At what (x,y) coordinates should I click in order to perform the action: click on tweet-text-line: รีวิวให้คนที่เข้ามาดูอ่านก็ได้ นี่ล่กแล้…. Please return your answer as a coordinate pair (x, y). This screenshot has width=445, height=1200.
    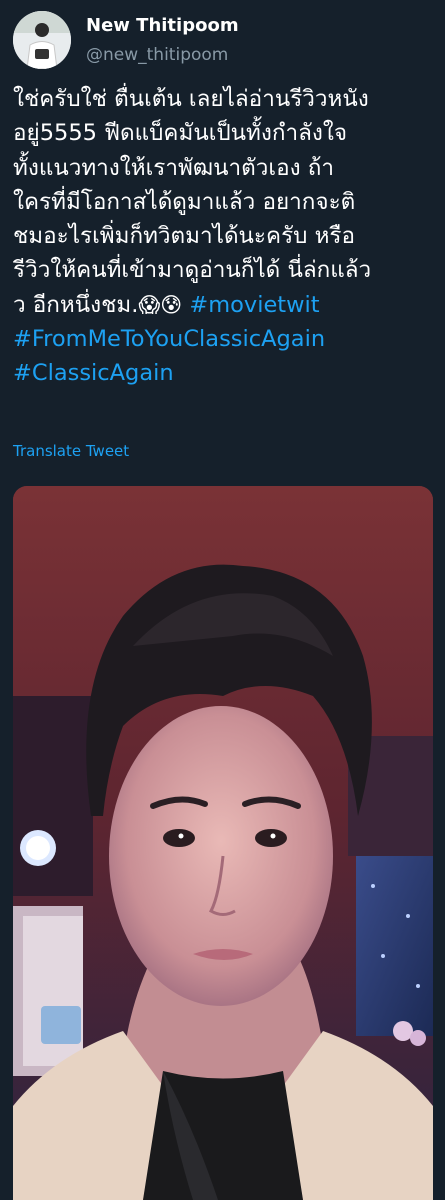
    Looking at the image, I should click on (192, 270).